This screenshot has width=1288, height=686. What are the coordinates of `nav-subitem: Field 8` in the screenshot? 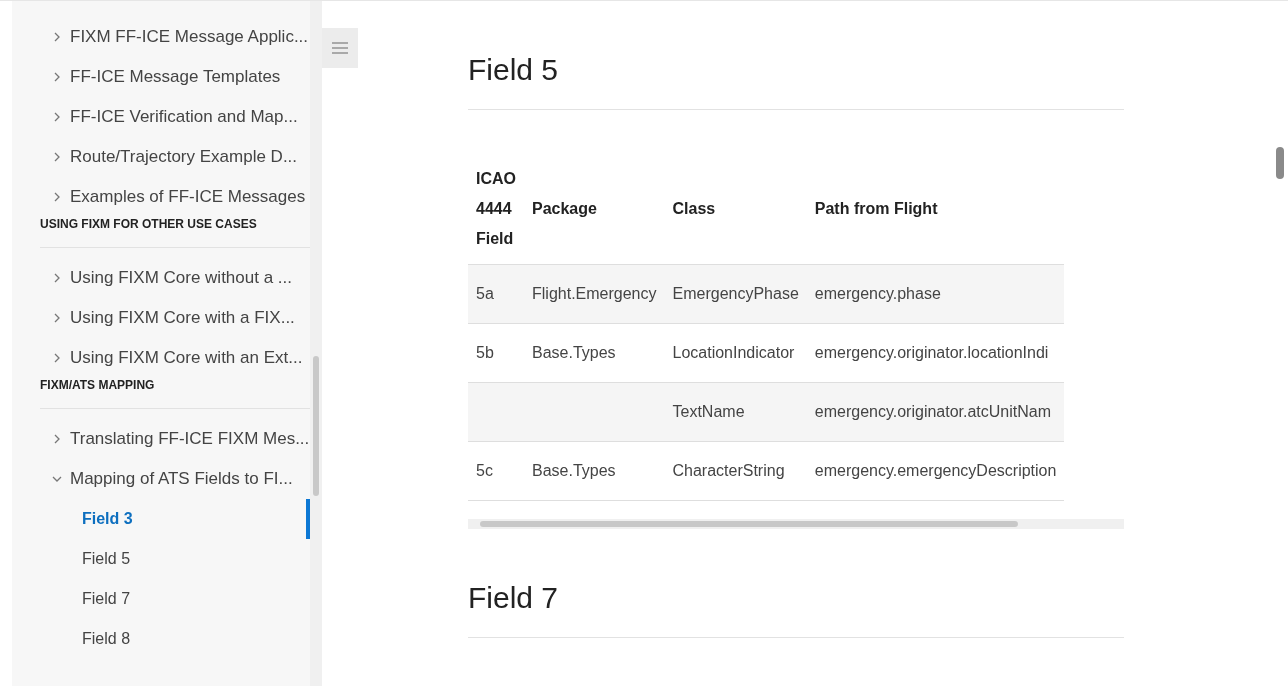 It's located at (175, 639).